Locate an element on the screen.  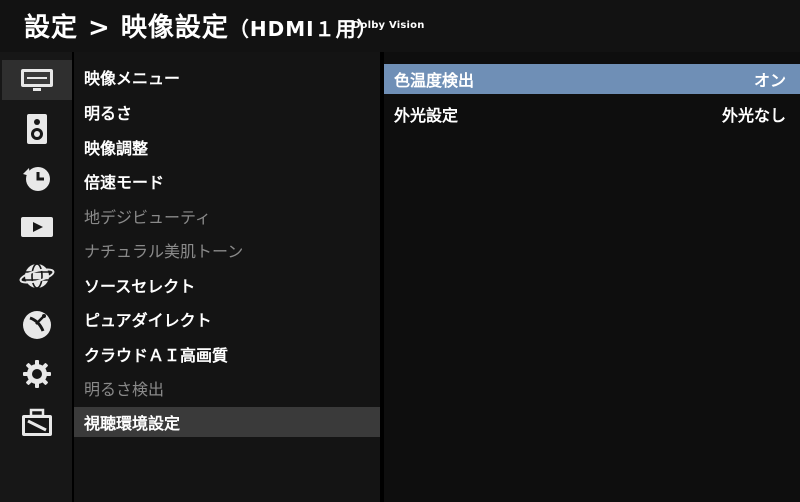
menu-item-brightness: 明るさ is located at coordinates (227, 112).